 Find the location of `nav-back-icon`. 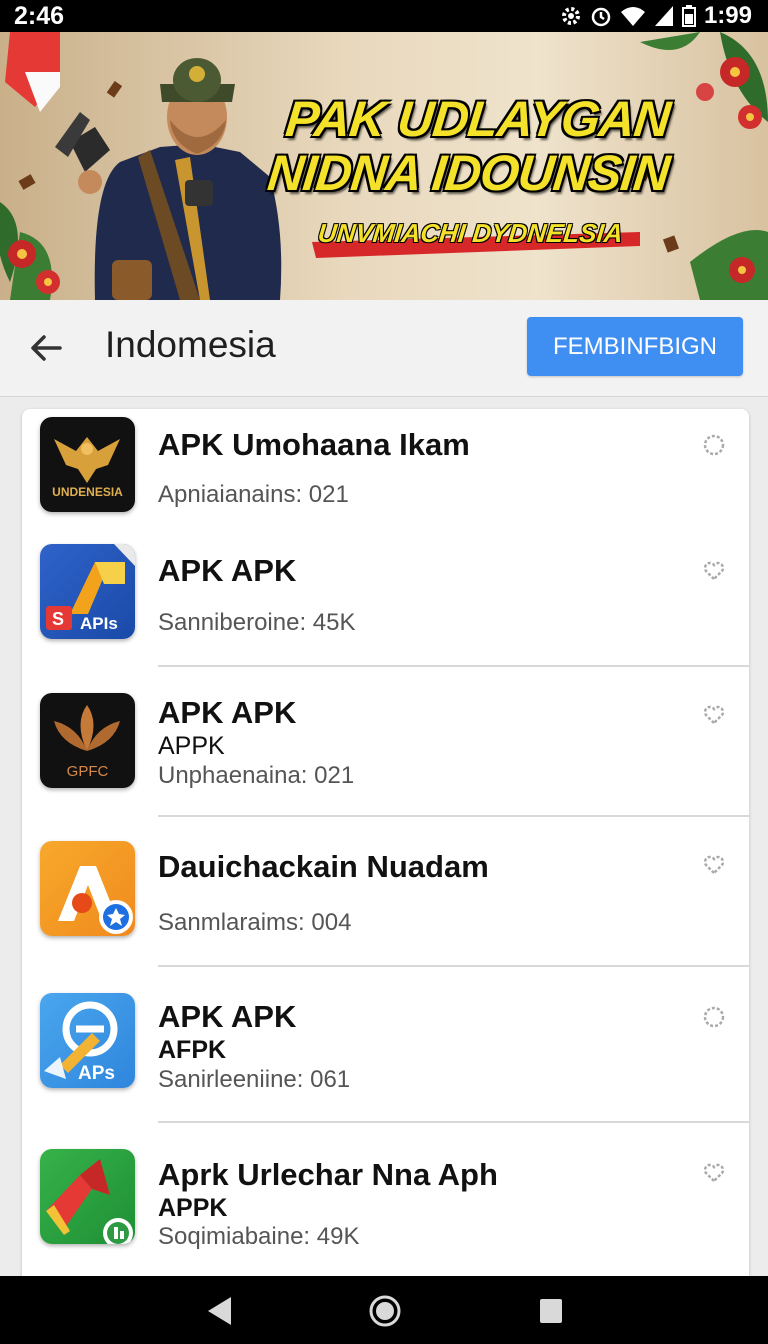

nav-back-icon is located at coordinates (219, 1311).